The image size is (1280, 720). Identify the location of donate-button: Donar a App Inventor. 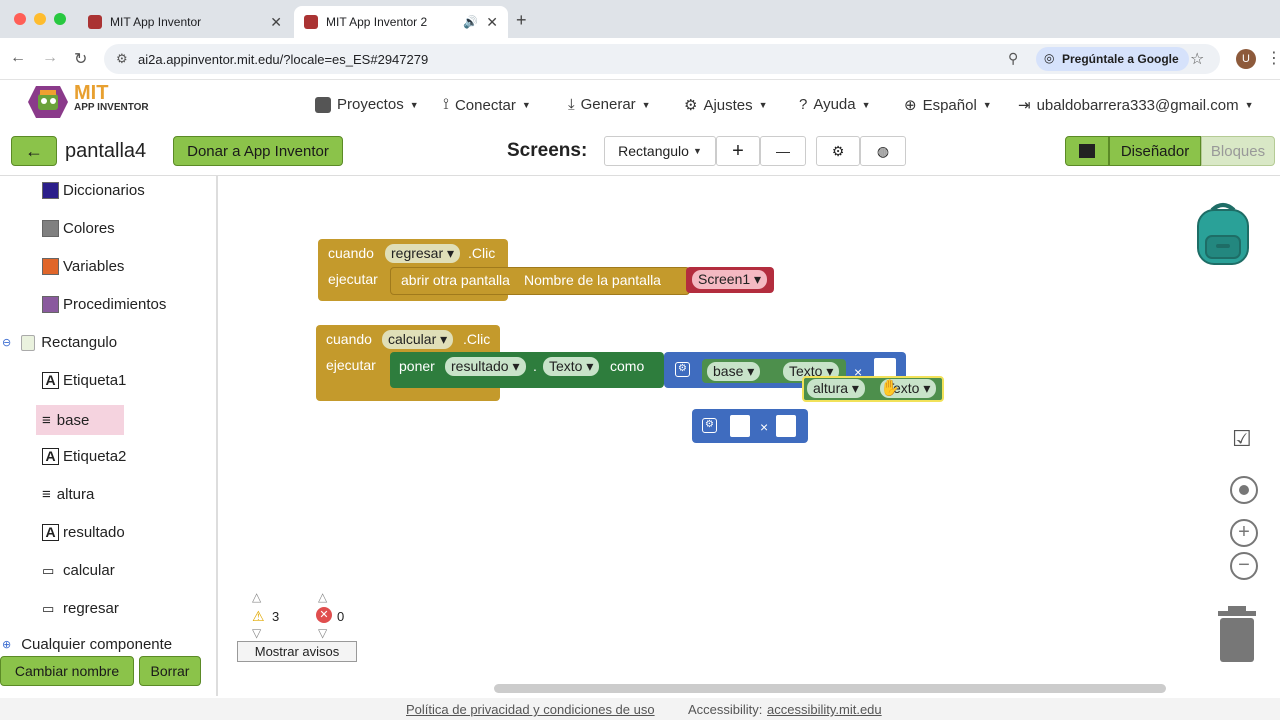
(258, 151).